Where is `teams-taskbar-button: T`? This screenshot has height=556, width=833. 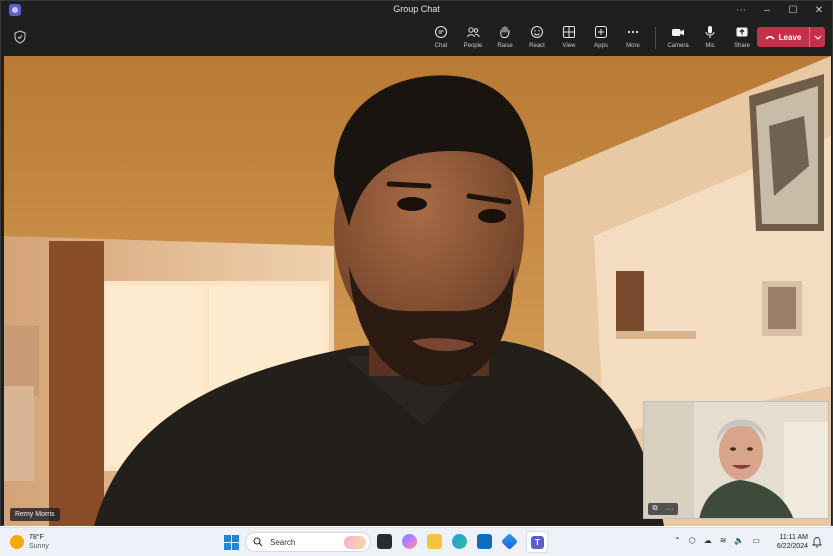
teams-taskbar-button: T is located at coordinates (537, 542).